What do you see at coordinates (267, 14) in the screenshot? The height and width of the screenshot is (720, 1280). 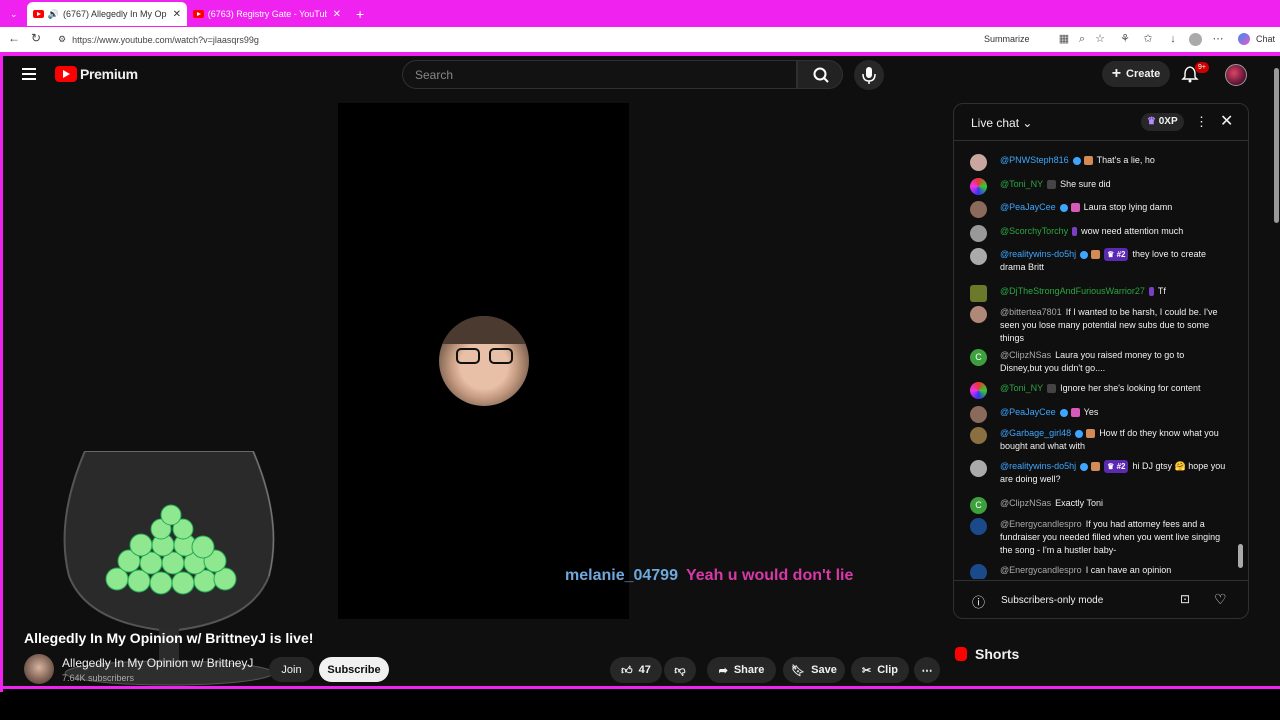 I see `tab-inactive: (6763) Registry Gate - YouTube ✕` at bounding box center [267, 14].